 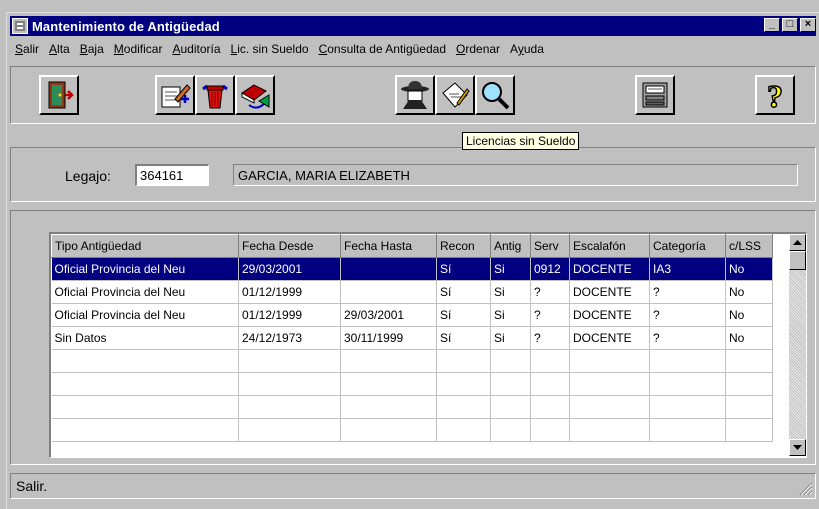 I want to click on menu-consulta-antiguedad: Consulta de Antigüedad, so click(x=382, y=49).